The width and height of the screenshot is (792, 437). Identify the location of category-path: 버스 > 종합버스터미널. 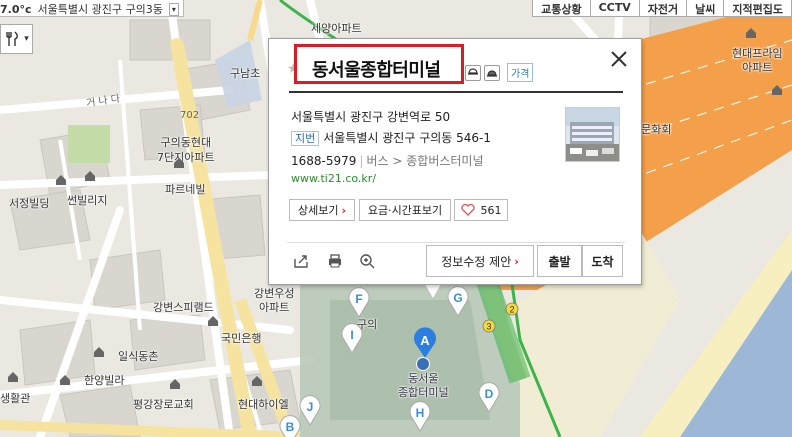
(424, 161).